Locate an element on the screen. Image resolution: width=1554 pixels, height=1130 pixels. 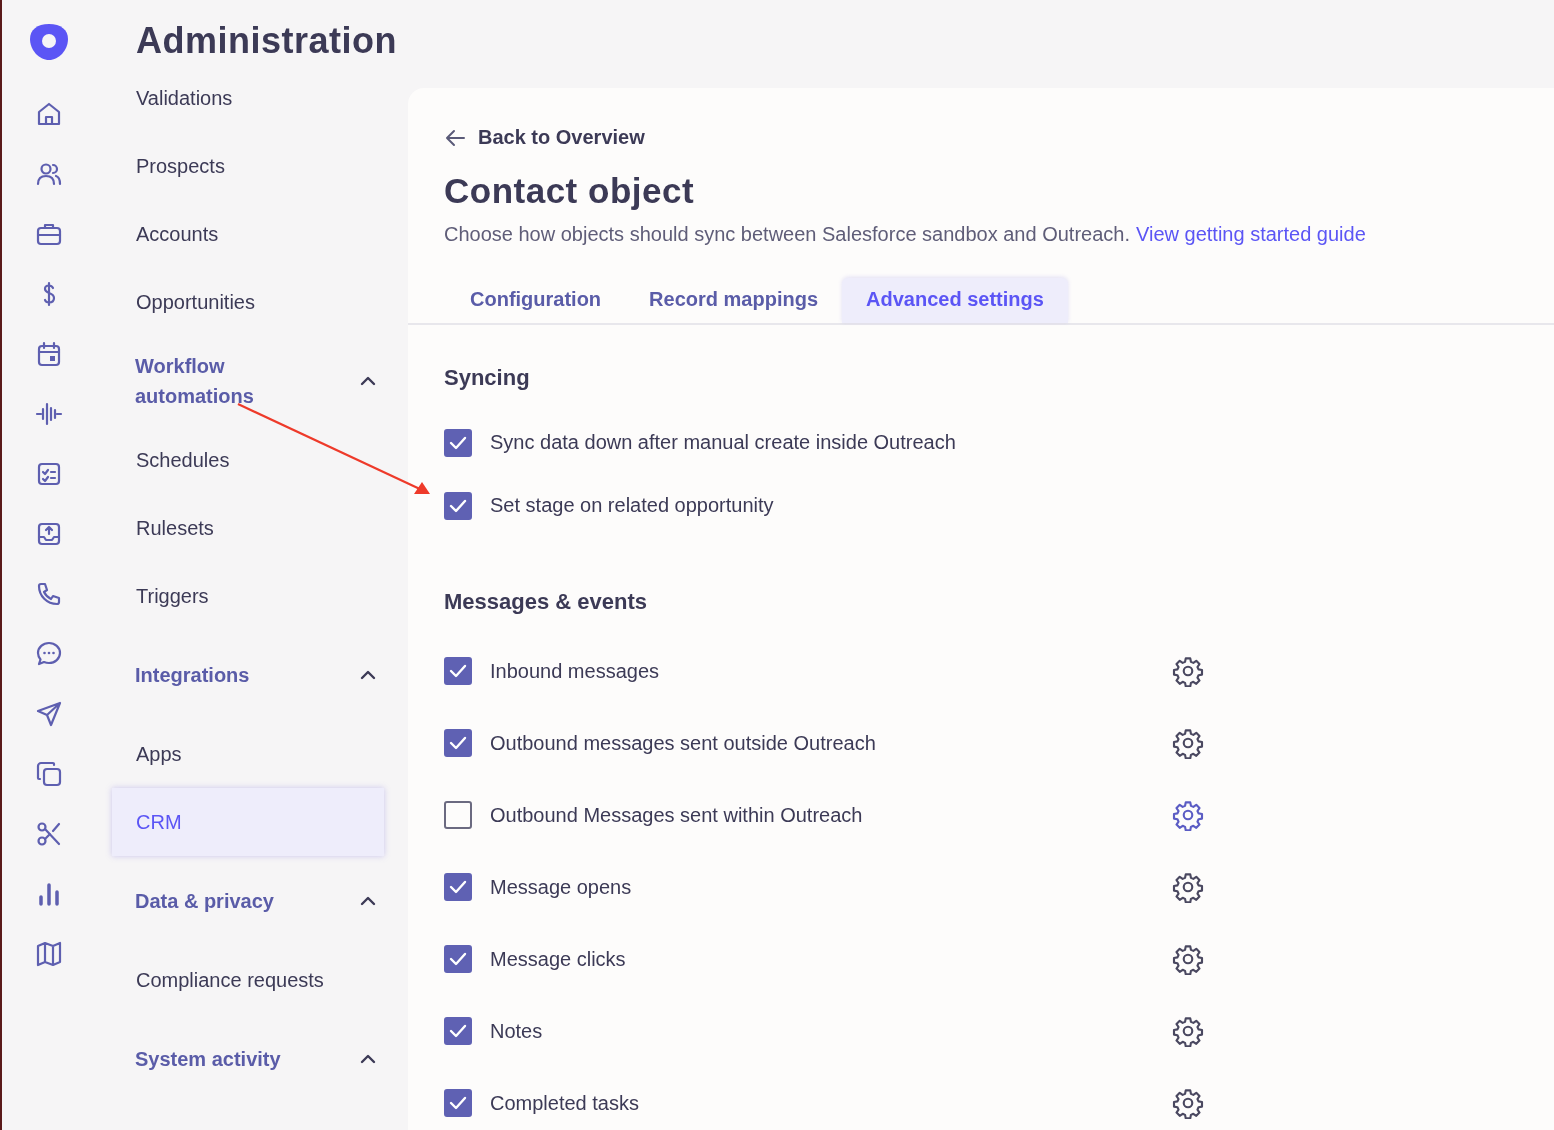
sidebar-item: Validations is located at coordinates (252, 98).